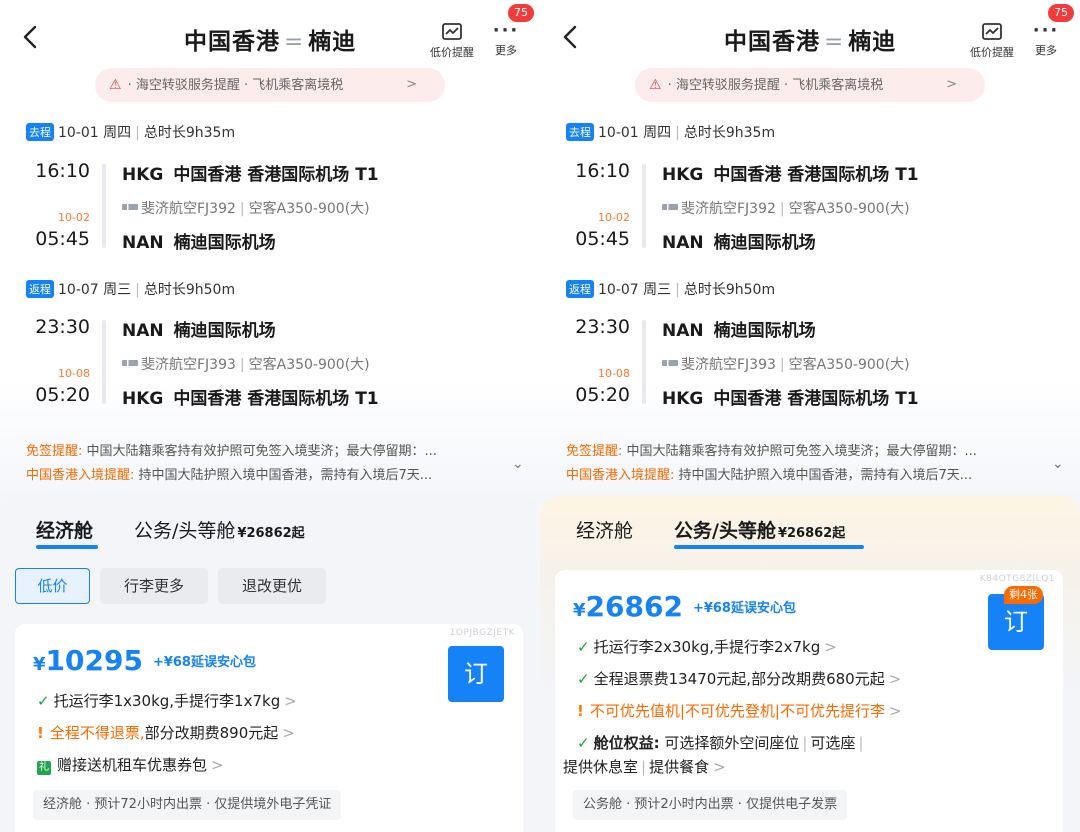  What do you see at coordinates (602, 395) in the screenshot?
I see `inbound-arrival-time: 05:20` at bounding box center [602, 395].